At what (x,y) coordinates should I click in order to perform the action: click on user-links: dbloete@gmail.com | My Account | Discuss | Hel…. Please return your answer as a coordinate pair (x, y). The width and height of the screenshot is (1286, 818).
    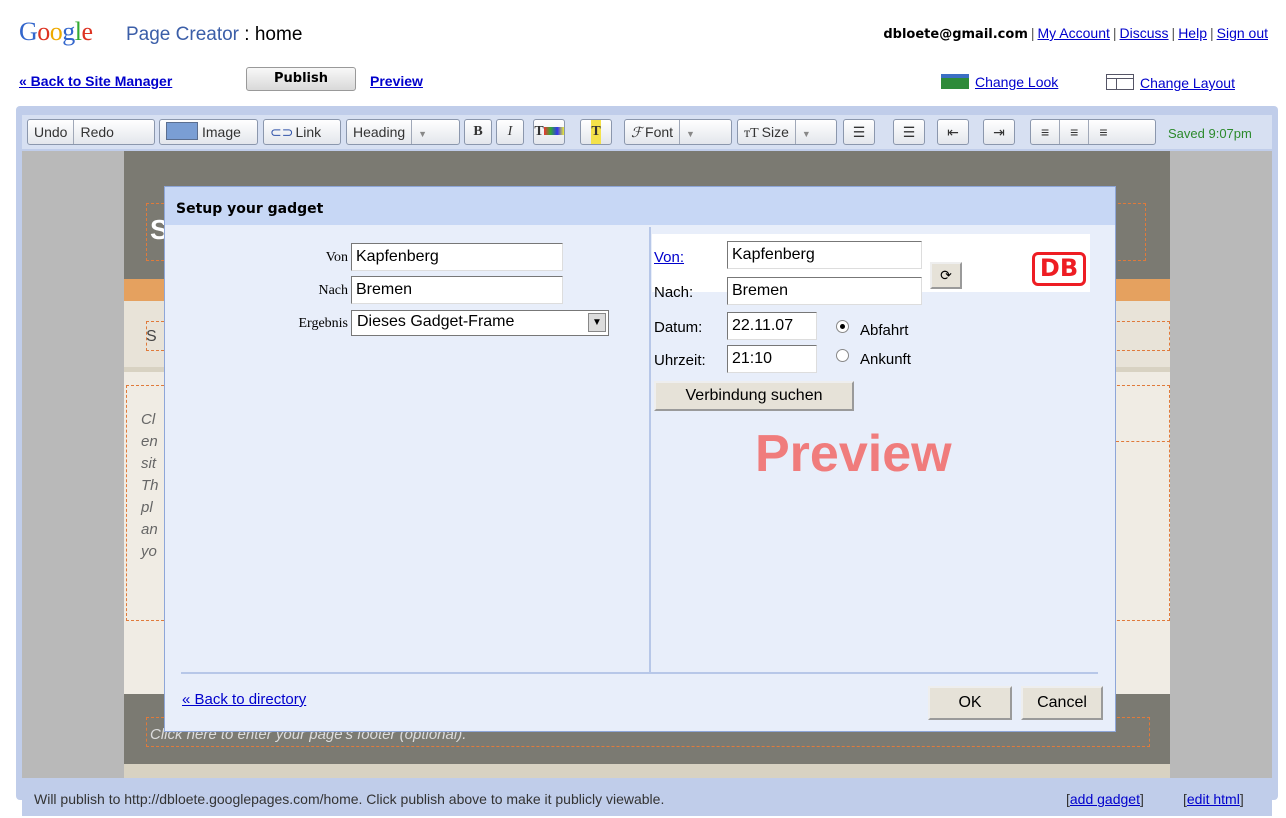
    Looking at the image, I should click on (1075, 33).